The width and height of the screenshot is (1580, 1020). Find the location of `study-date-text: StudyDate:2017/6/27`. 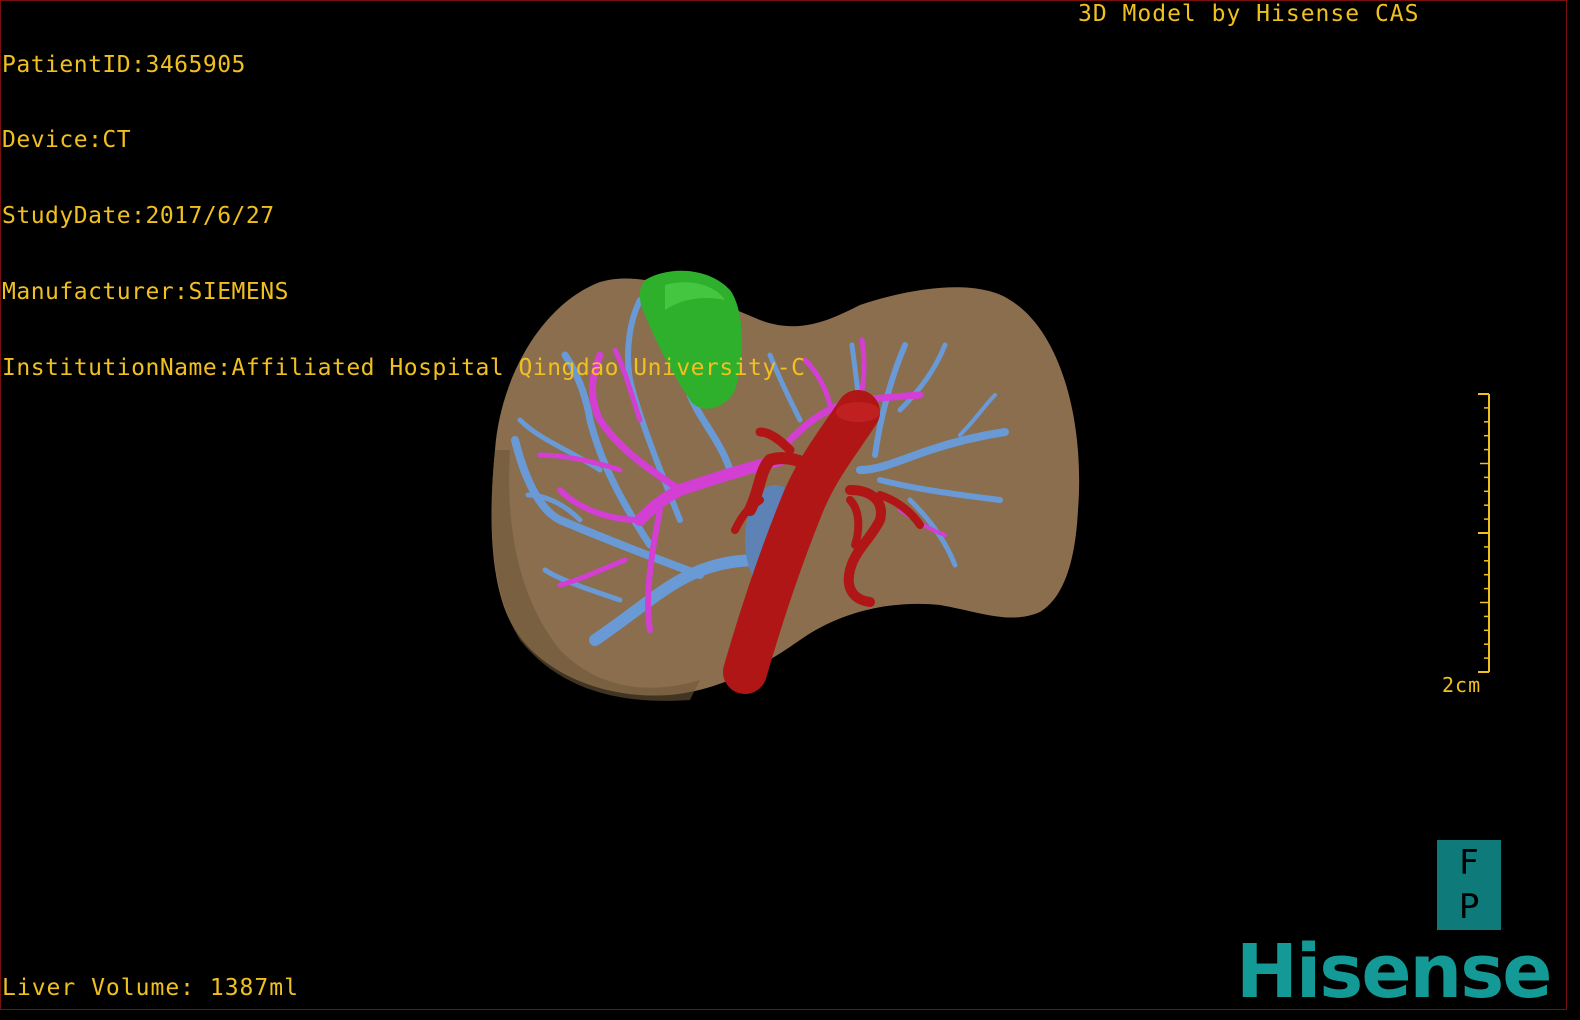

study-date-text: StudyDate:2017/6/27 is located at coordinates (138, 216).